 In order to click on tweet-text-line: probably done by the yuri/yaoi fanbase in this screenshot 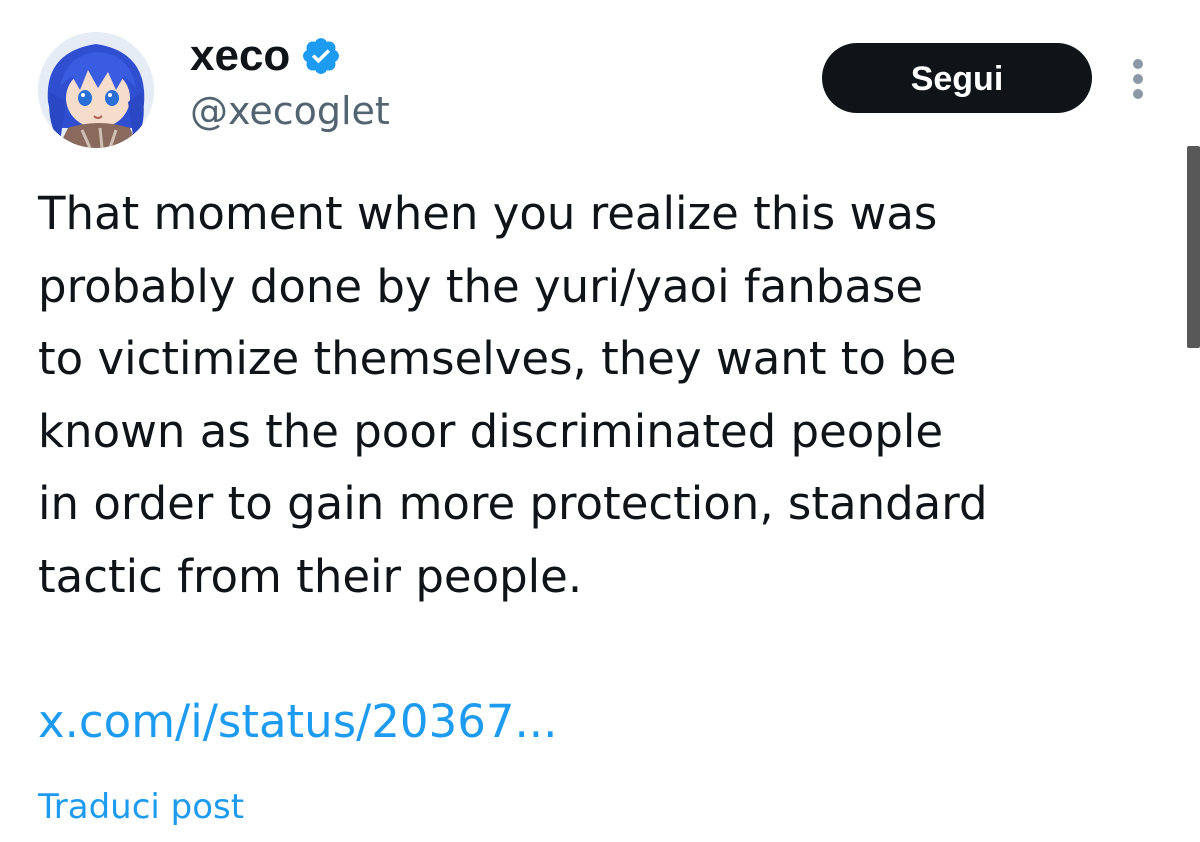, I will do `click(481, 286)`.